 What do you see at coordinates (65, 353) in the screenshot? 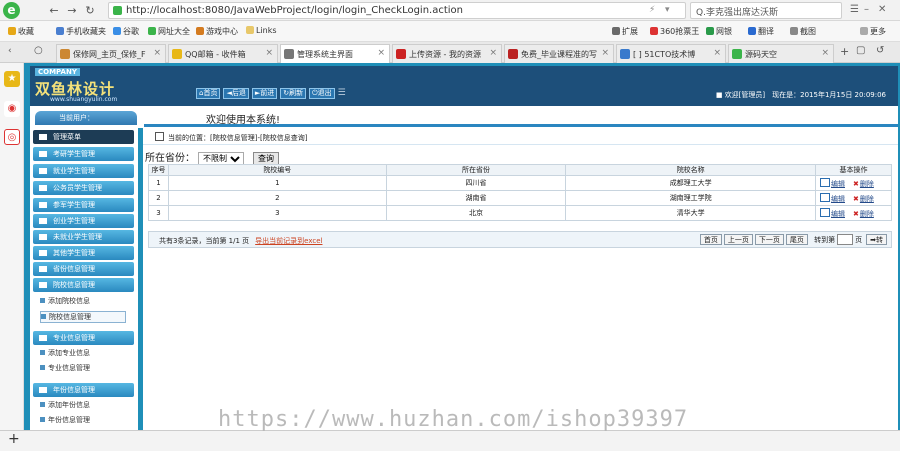
I see `sidebar-subitem-add-major: 添加专业信息` at bounding box center [65, 353].